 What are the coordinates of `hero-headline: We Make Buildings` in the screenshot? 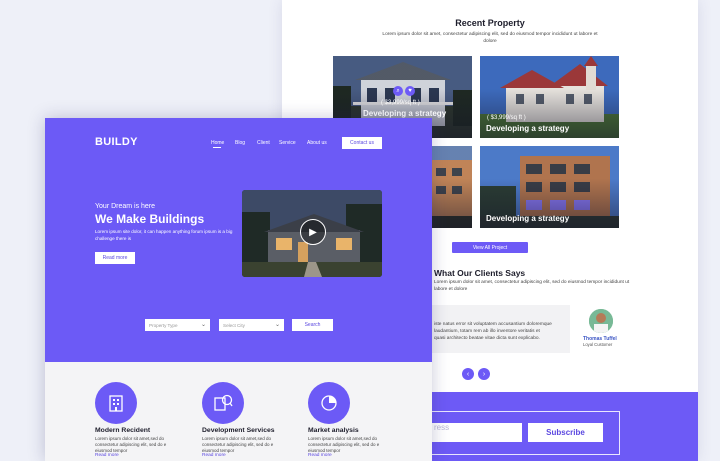 It's located at (150, 219).